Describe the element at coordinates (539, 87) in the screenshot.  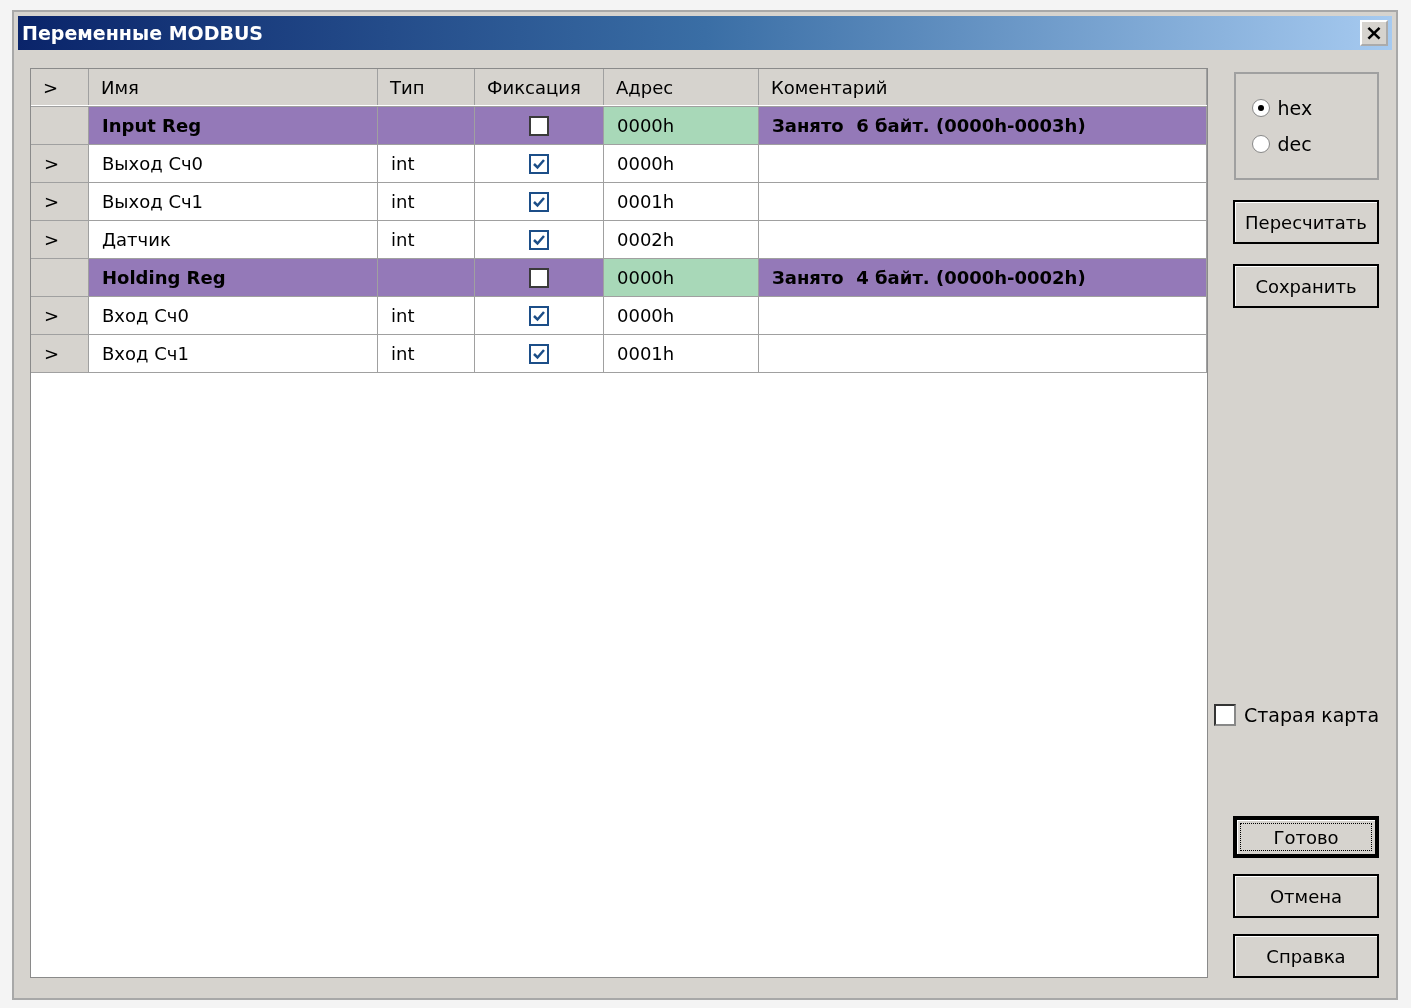
I see `column-header: Фиксация` at that location.